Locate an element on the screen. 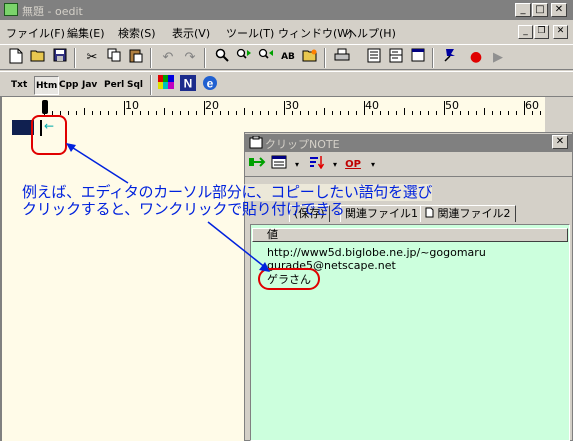 This screenshot has height=441, width=573. annotation-arrows is located at coordinates (168, 207).